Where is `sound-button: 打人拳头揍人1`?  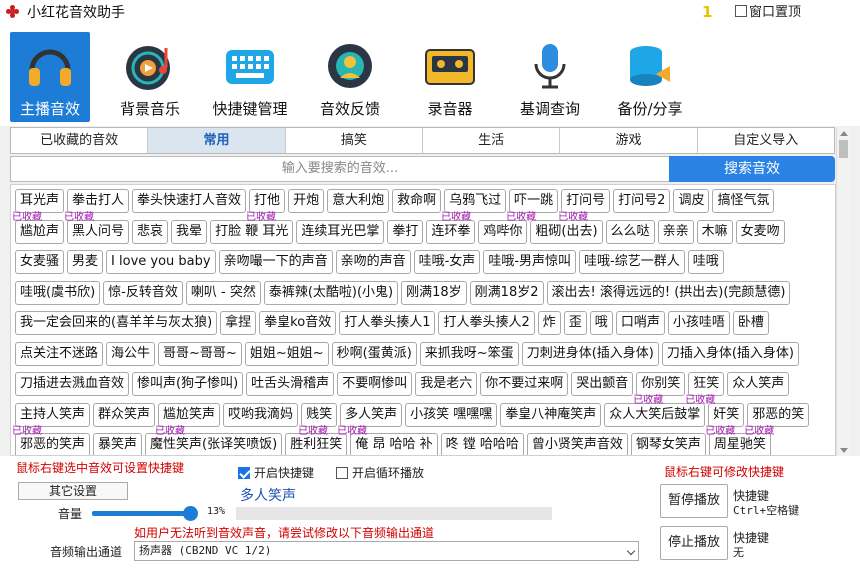 sound-button: 打人拳头揍人1 is located at coordinates (387, 323).